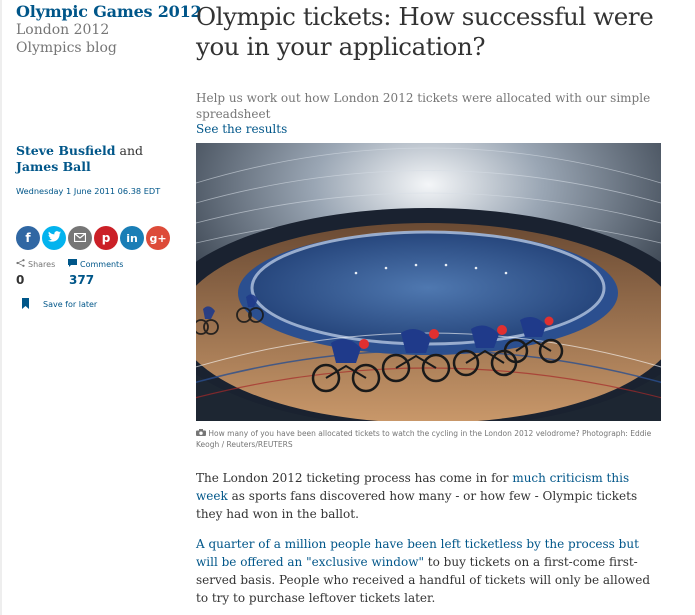  I want to click on email-icon, so click(80, 238).